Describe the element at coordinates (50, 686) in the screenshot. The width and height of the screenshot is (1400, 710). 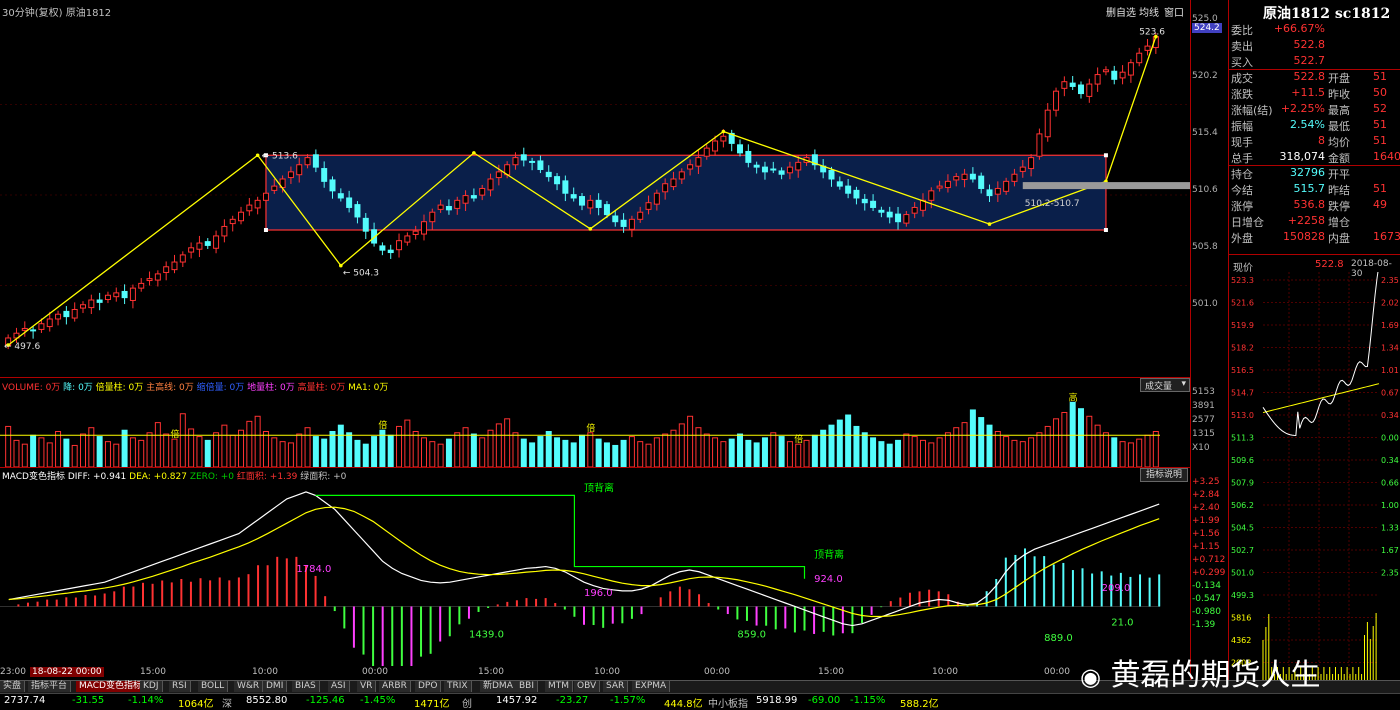
I see `indicator-tab: 指标平台` at that location.